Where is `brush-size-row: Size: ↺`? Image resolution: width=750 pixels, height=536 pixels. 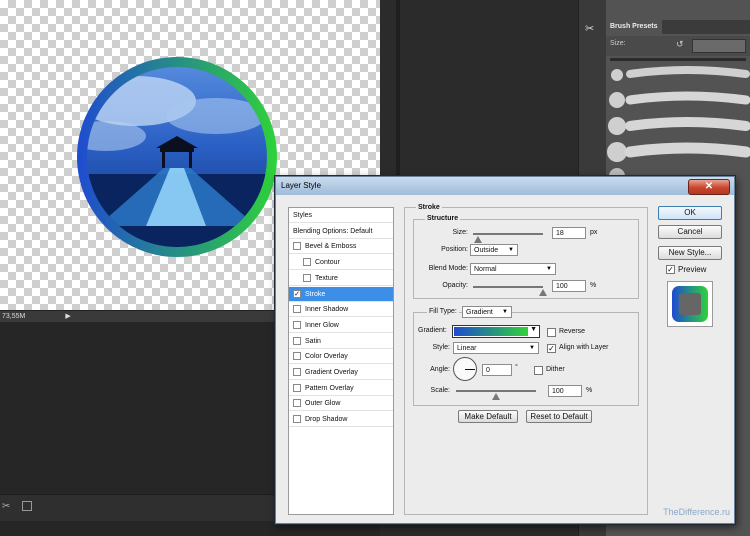 brush-size-row: Size: ↺ is located at coordinates (678, 46).